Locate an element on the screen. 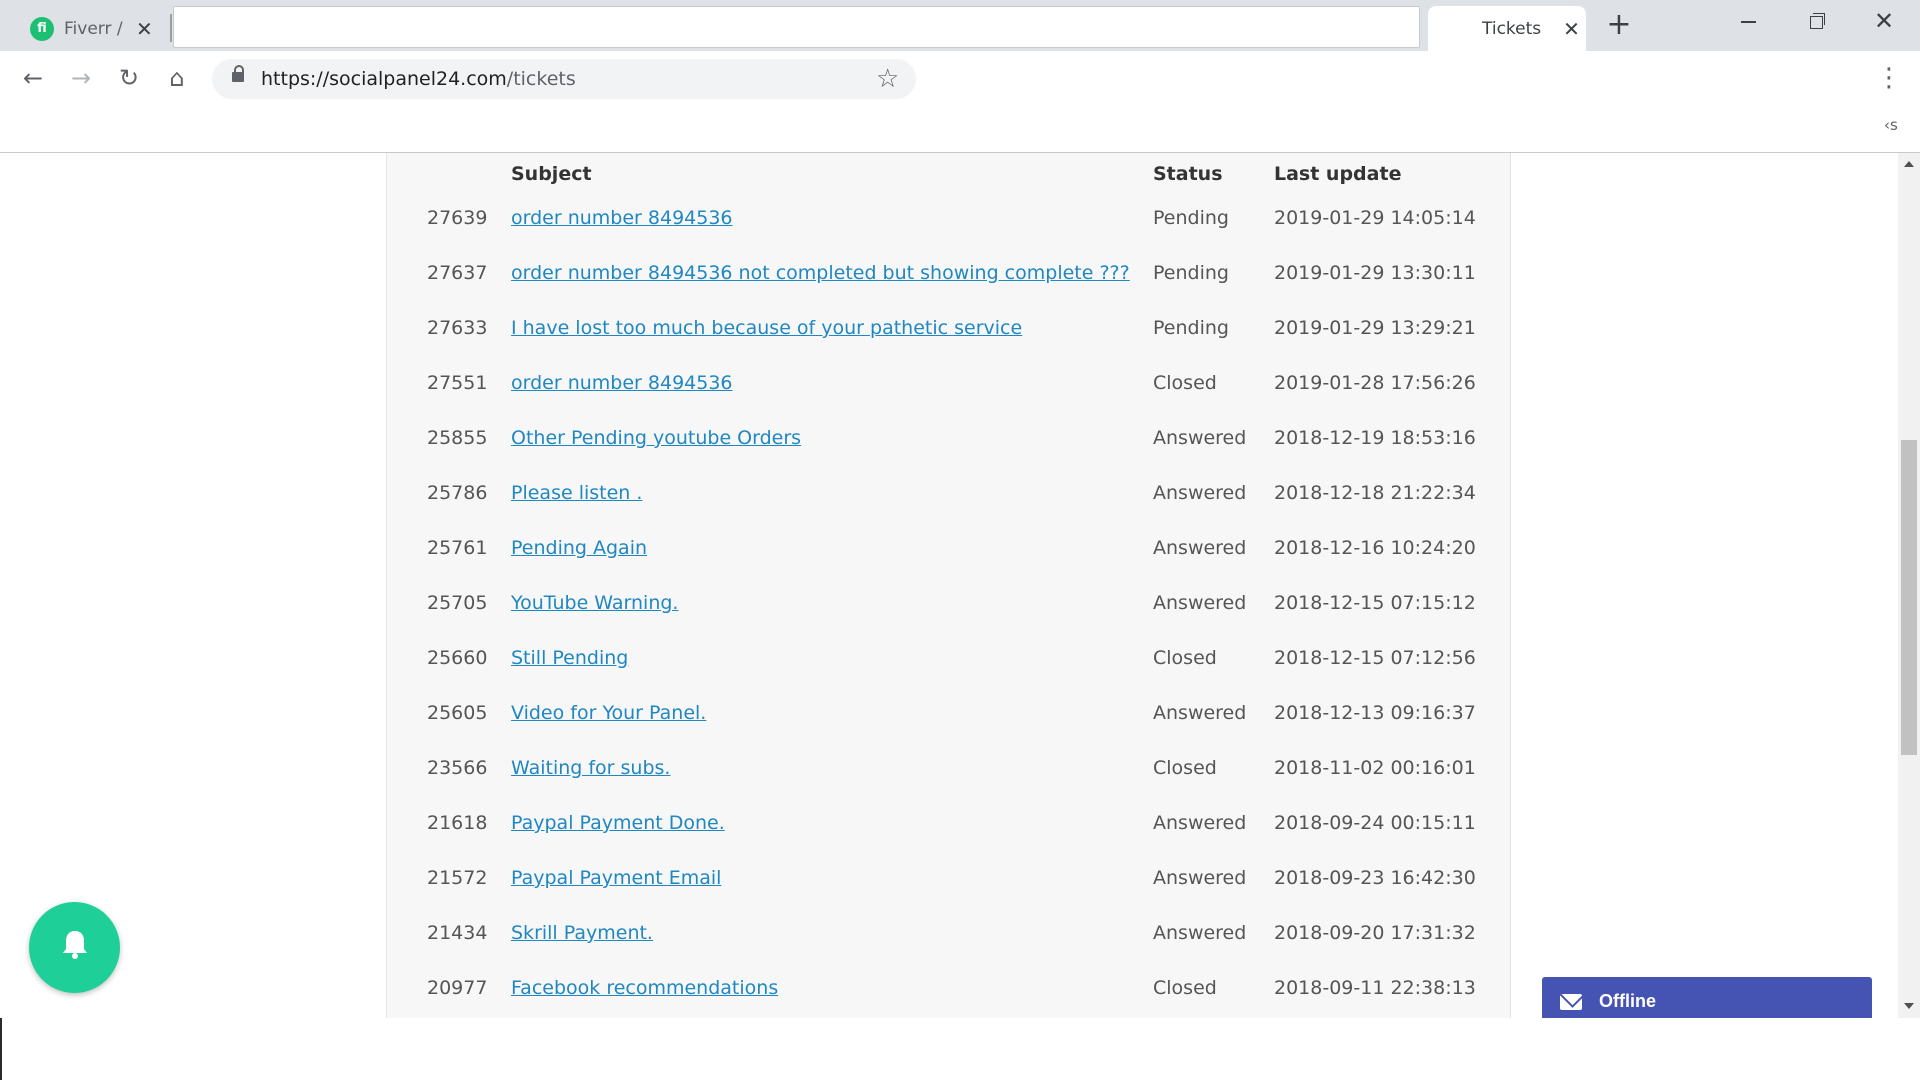  browser-menu-icon: ⋮ is located at coordinates (1889, 78).